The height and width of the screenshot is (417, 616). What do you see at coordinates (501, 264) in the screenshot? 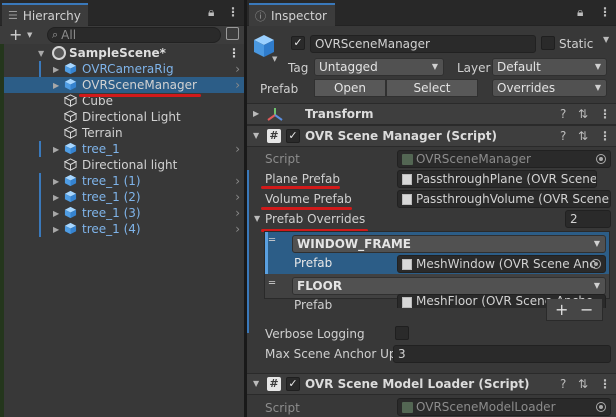
I see `override-prefab-field: MeshWindow (OVR Scene Anc` at bounding box center [501, 264].